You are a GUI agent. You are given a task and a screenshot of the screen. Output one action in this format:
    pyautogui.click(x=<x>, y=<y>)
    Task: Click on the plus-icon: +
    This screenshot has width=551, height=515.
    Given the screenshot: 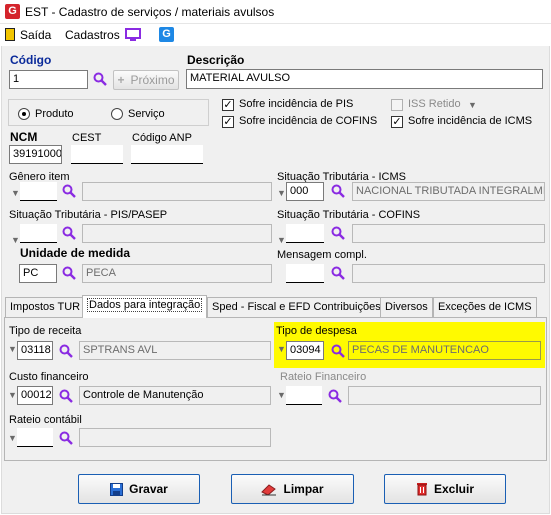 What is the action you would take?
    pyautogui.click(x=121, y=80)
    